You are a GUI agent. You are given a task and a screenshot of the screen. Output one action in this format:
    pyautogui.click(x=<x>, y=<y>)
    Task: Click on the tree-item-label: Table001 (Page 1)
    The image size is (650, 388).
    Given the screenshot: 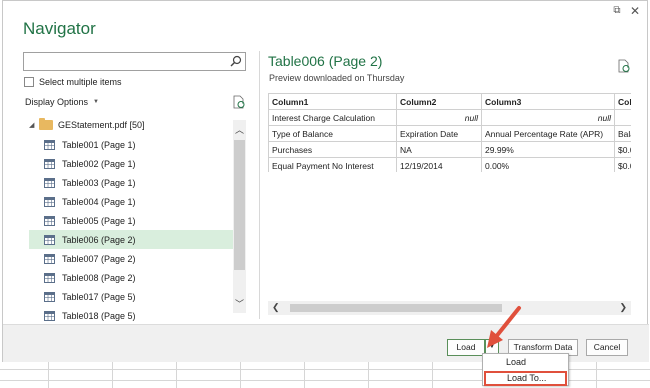 What is the action you would take?
    pyautogui.click(x=99, y=144)
    